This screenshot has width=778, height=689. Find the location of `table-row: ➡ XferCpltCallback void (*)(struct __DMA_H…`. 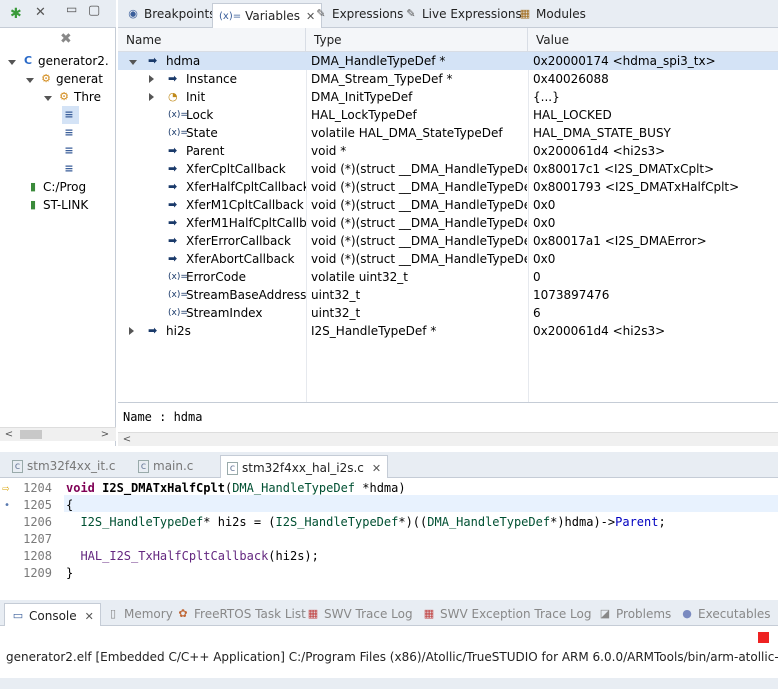

table-row: ➡ XferCpltCallback void (*)(struct __DMA_H… is located at coordinates (448, 169).